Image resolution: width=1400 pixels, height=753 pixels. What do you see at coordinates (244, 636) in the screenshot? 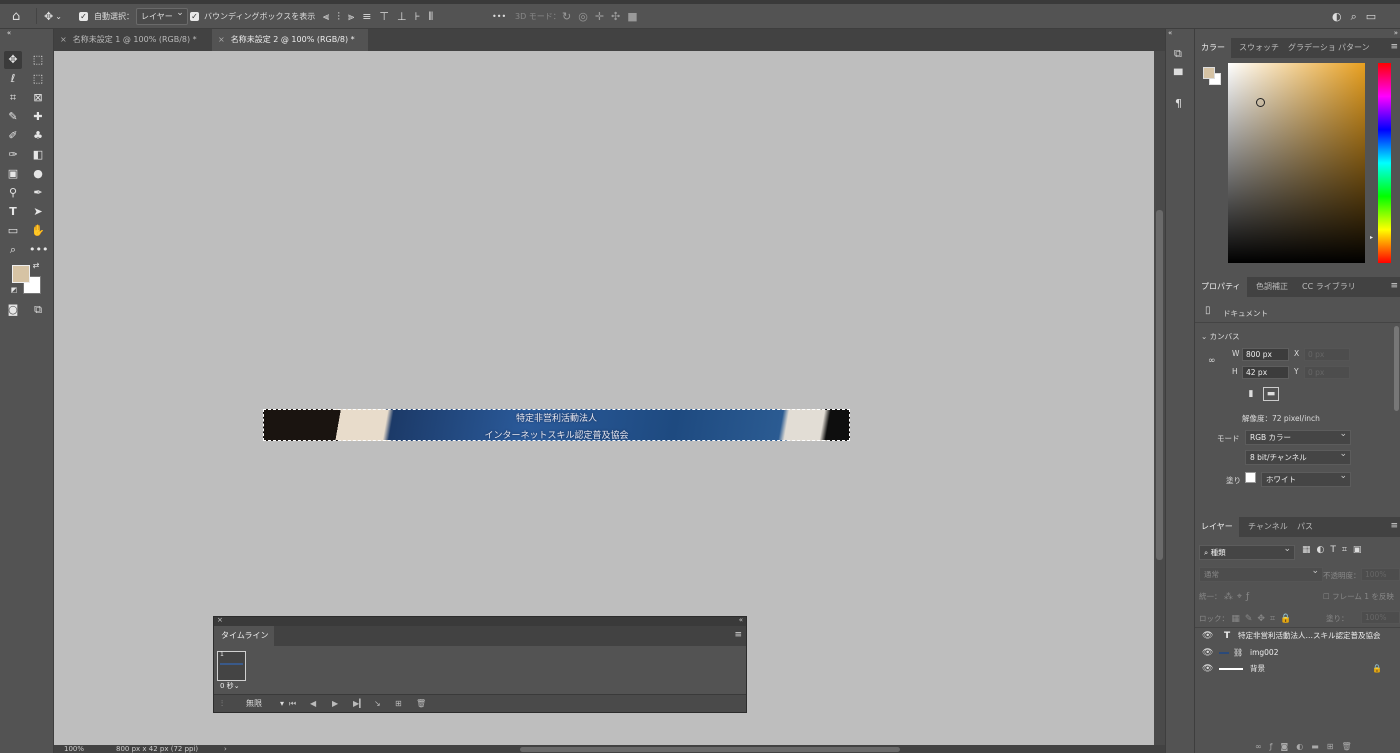
I see `tab-timeline: タイムライン` at bounding box center [244, 636].